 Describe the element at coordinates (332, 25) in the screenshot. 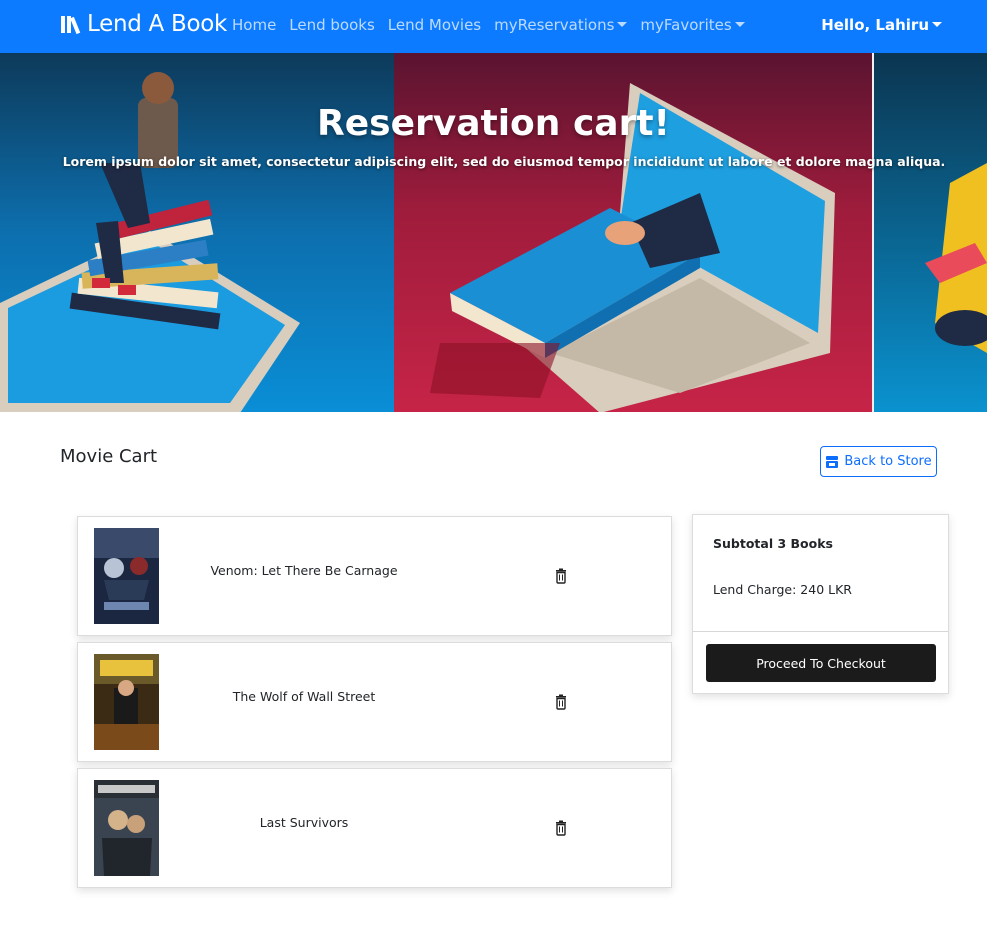

I see `nav-lend-books: Lend books` at that location.